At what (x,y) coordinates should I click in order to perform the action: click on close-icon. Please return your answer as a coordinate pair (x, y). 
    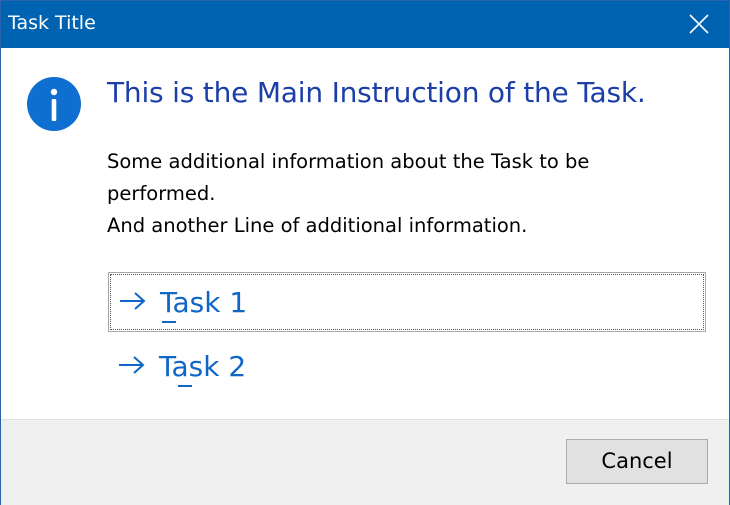
    Looking at the image, I should click on (699, 24).